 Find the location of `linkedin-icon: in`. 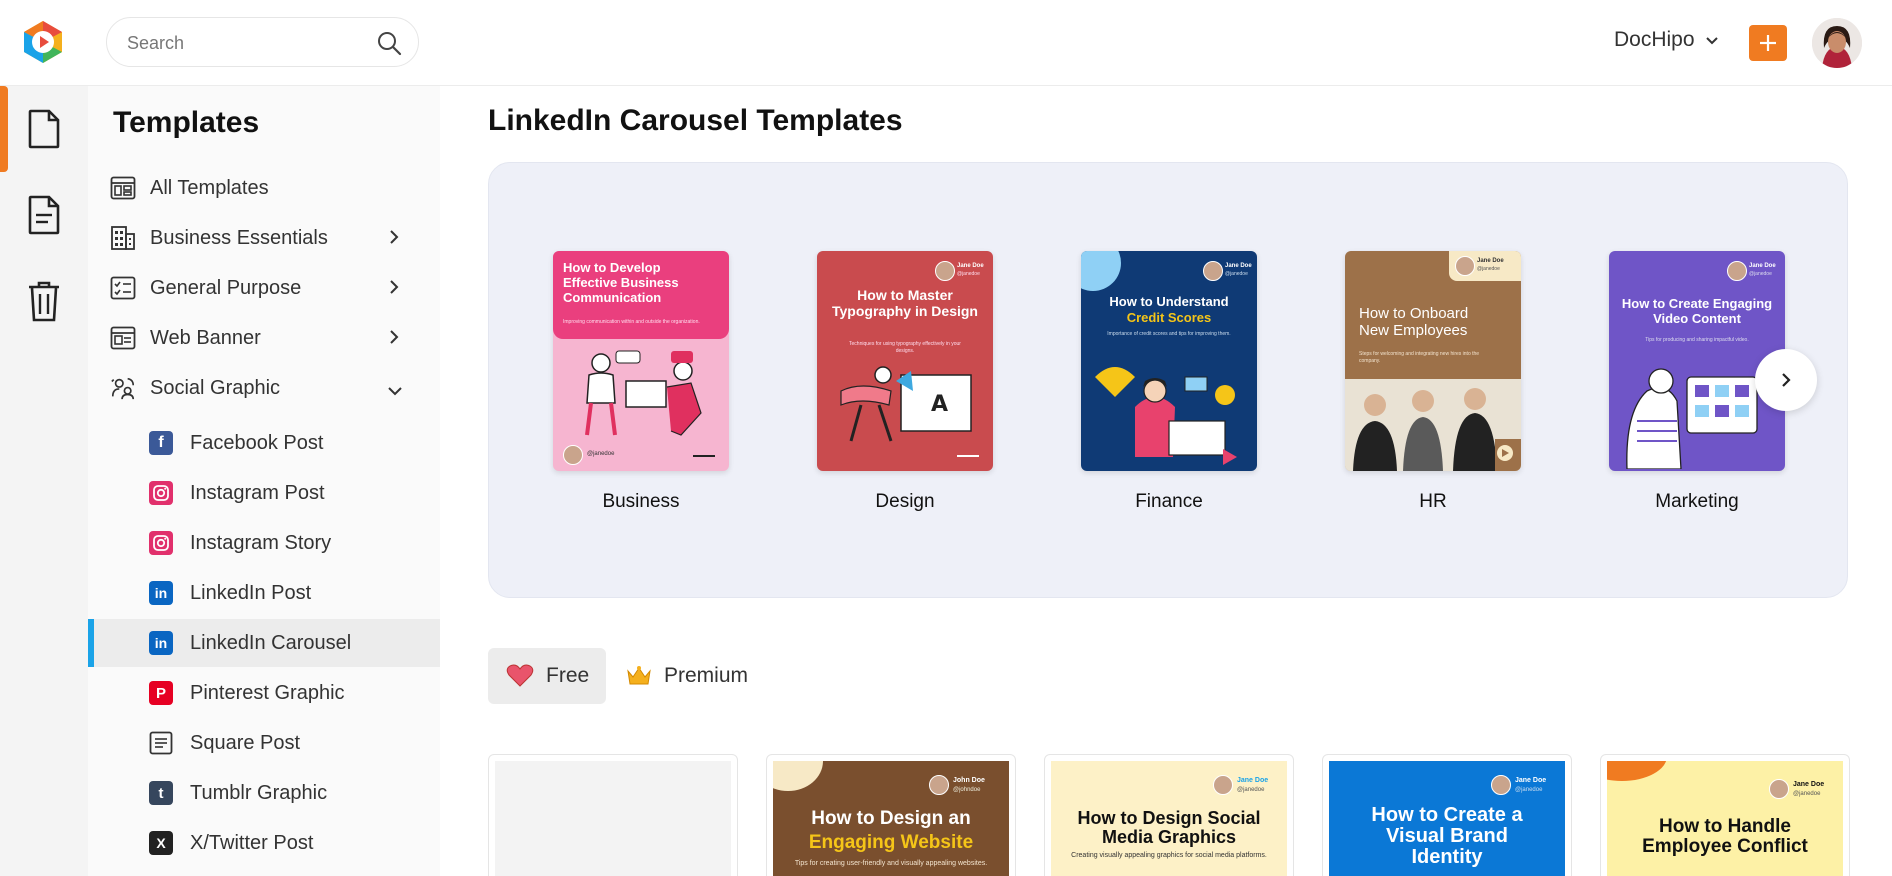

linkedin-icon: in is located at coordinates (161, 593).